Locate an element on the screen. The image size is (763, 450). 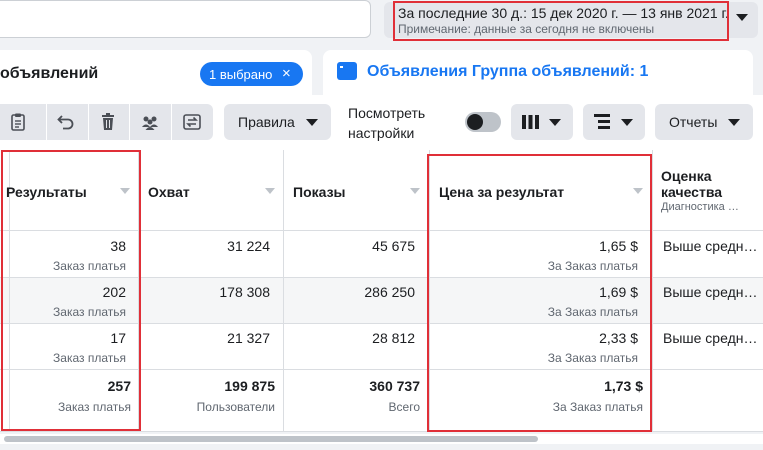
selected-count: 1 выбрано is located at coordinates (241, 74).